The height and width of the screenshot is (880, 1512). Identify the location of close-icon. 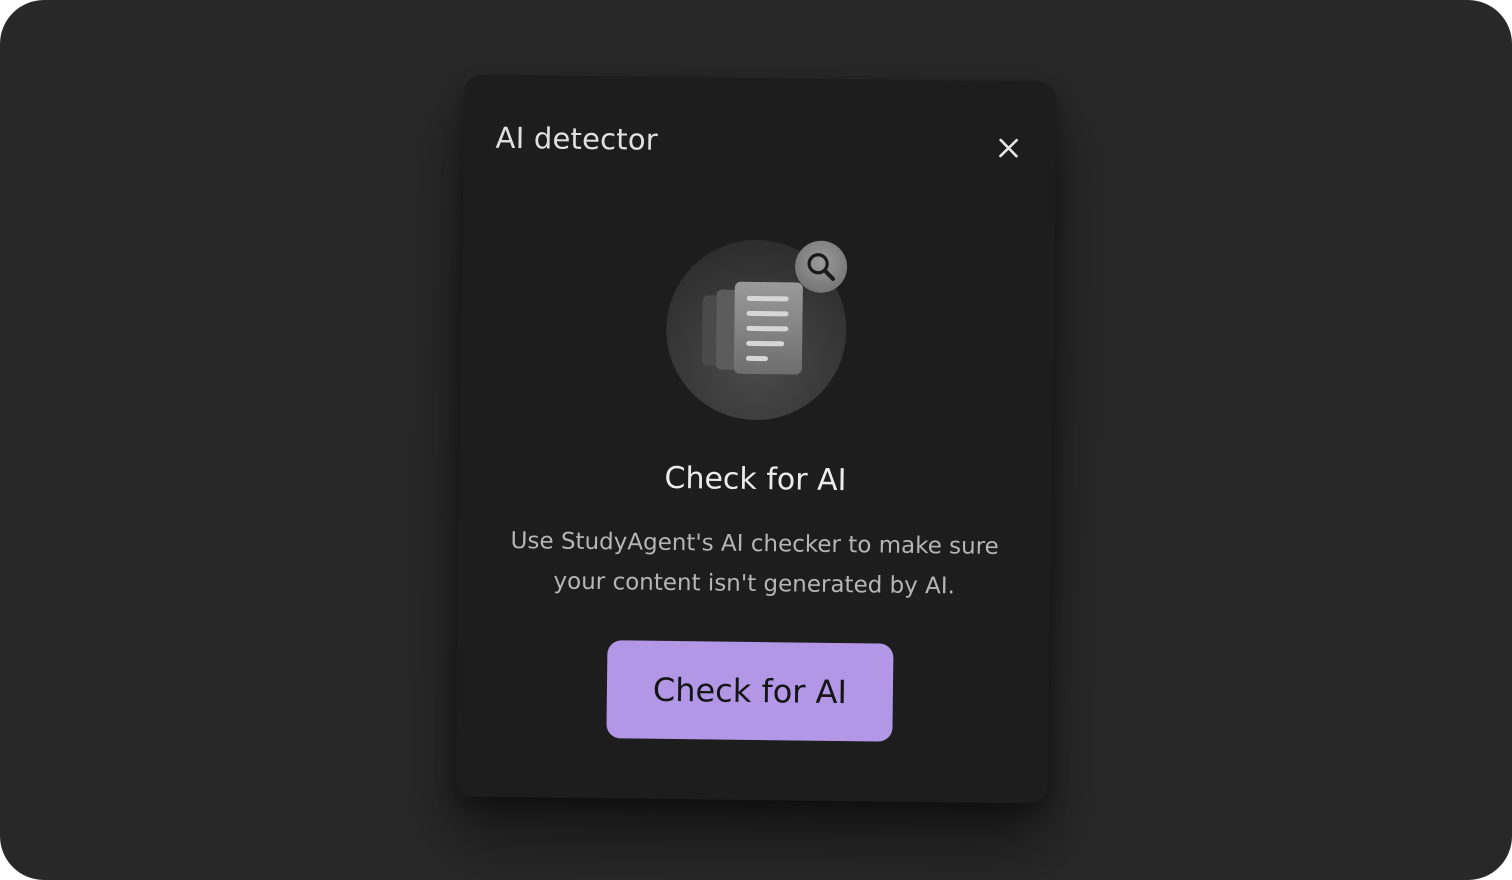
(1008, 148).